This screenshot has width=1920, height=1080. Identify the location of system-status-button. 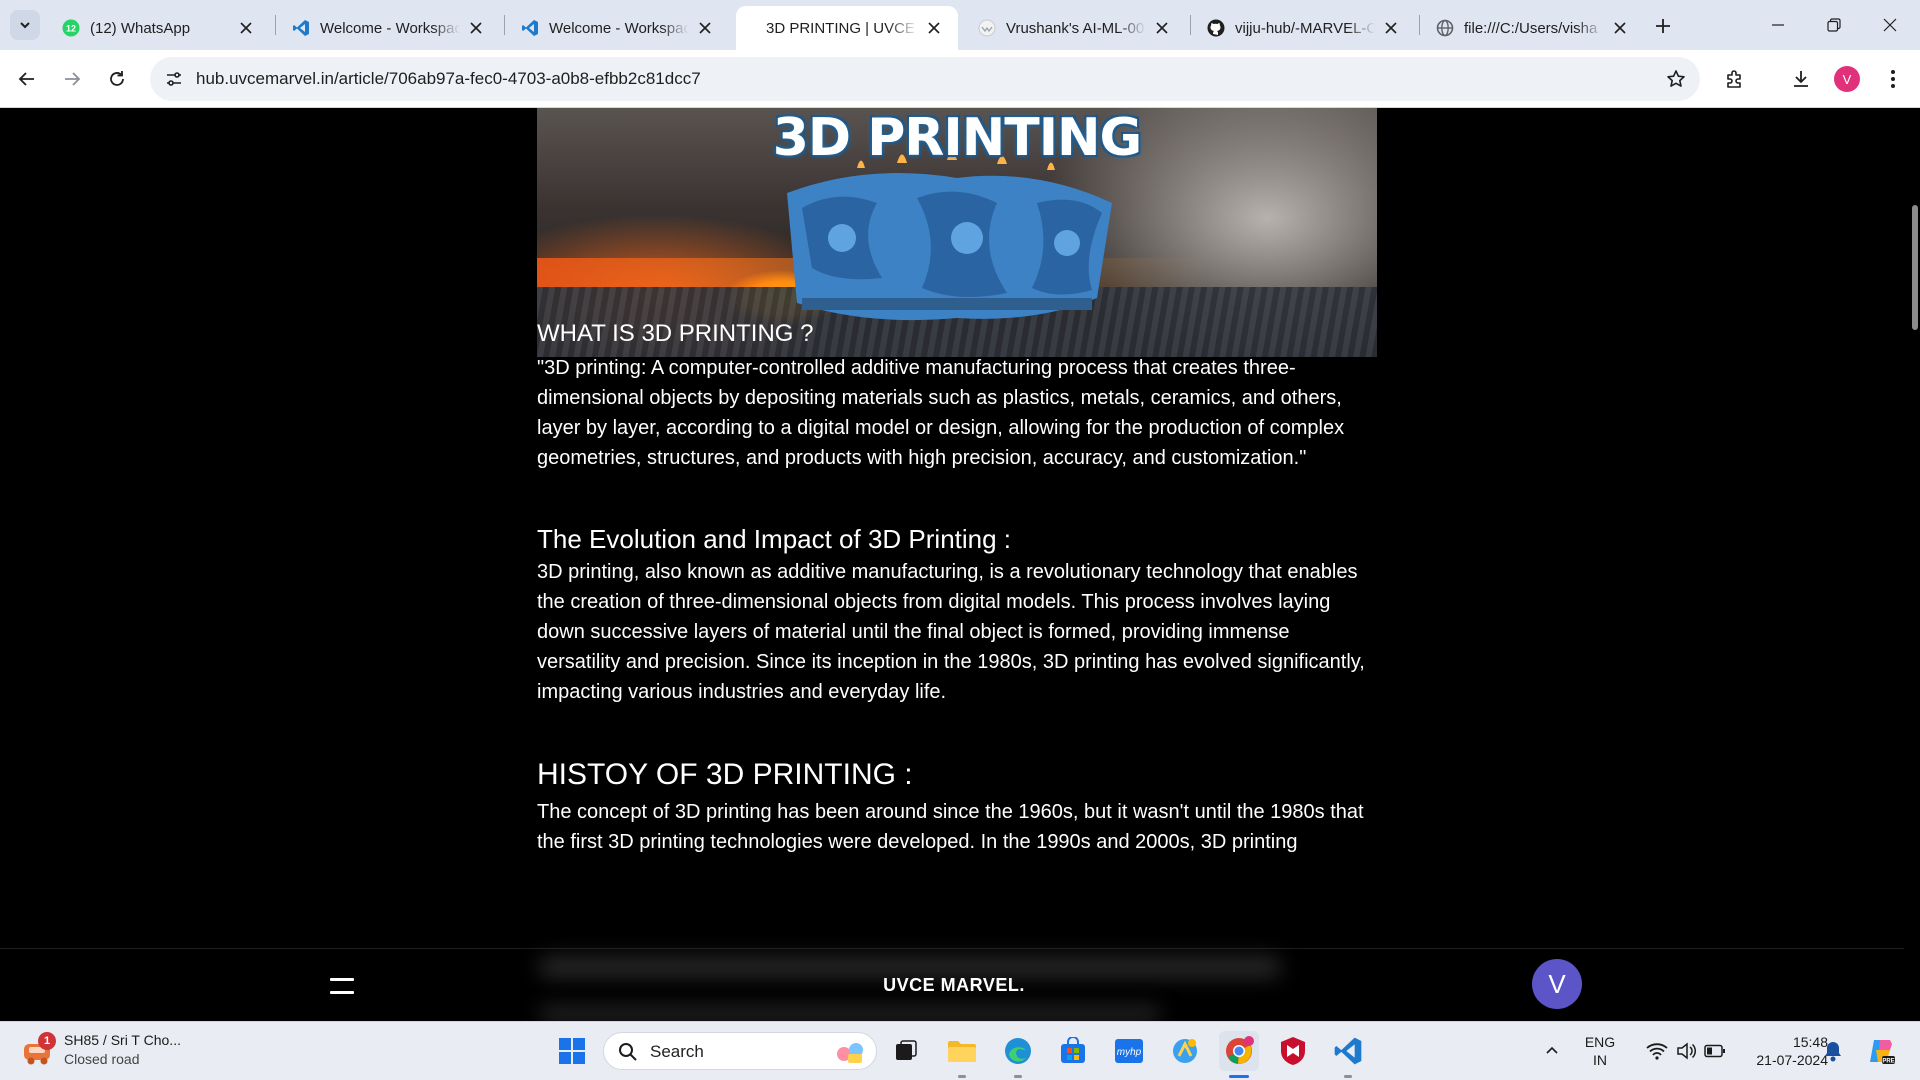
(1686, 1051).